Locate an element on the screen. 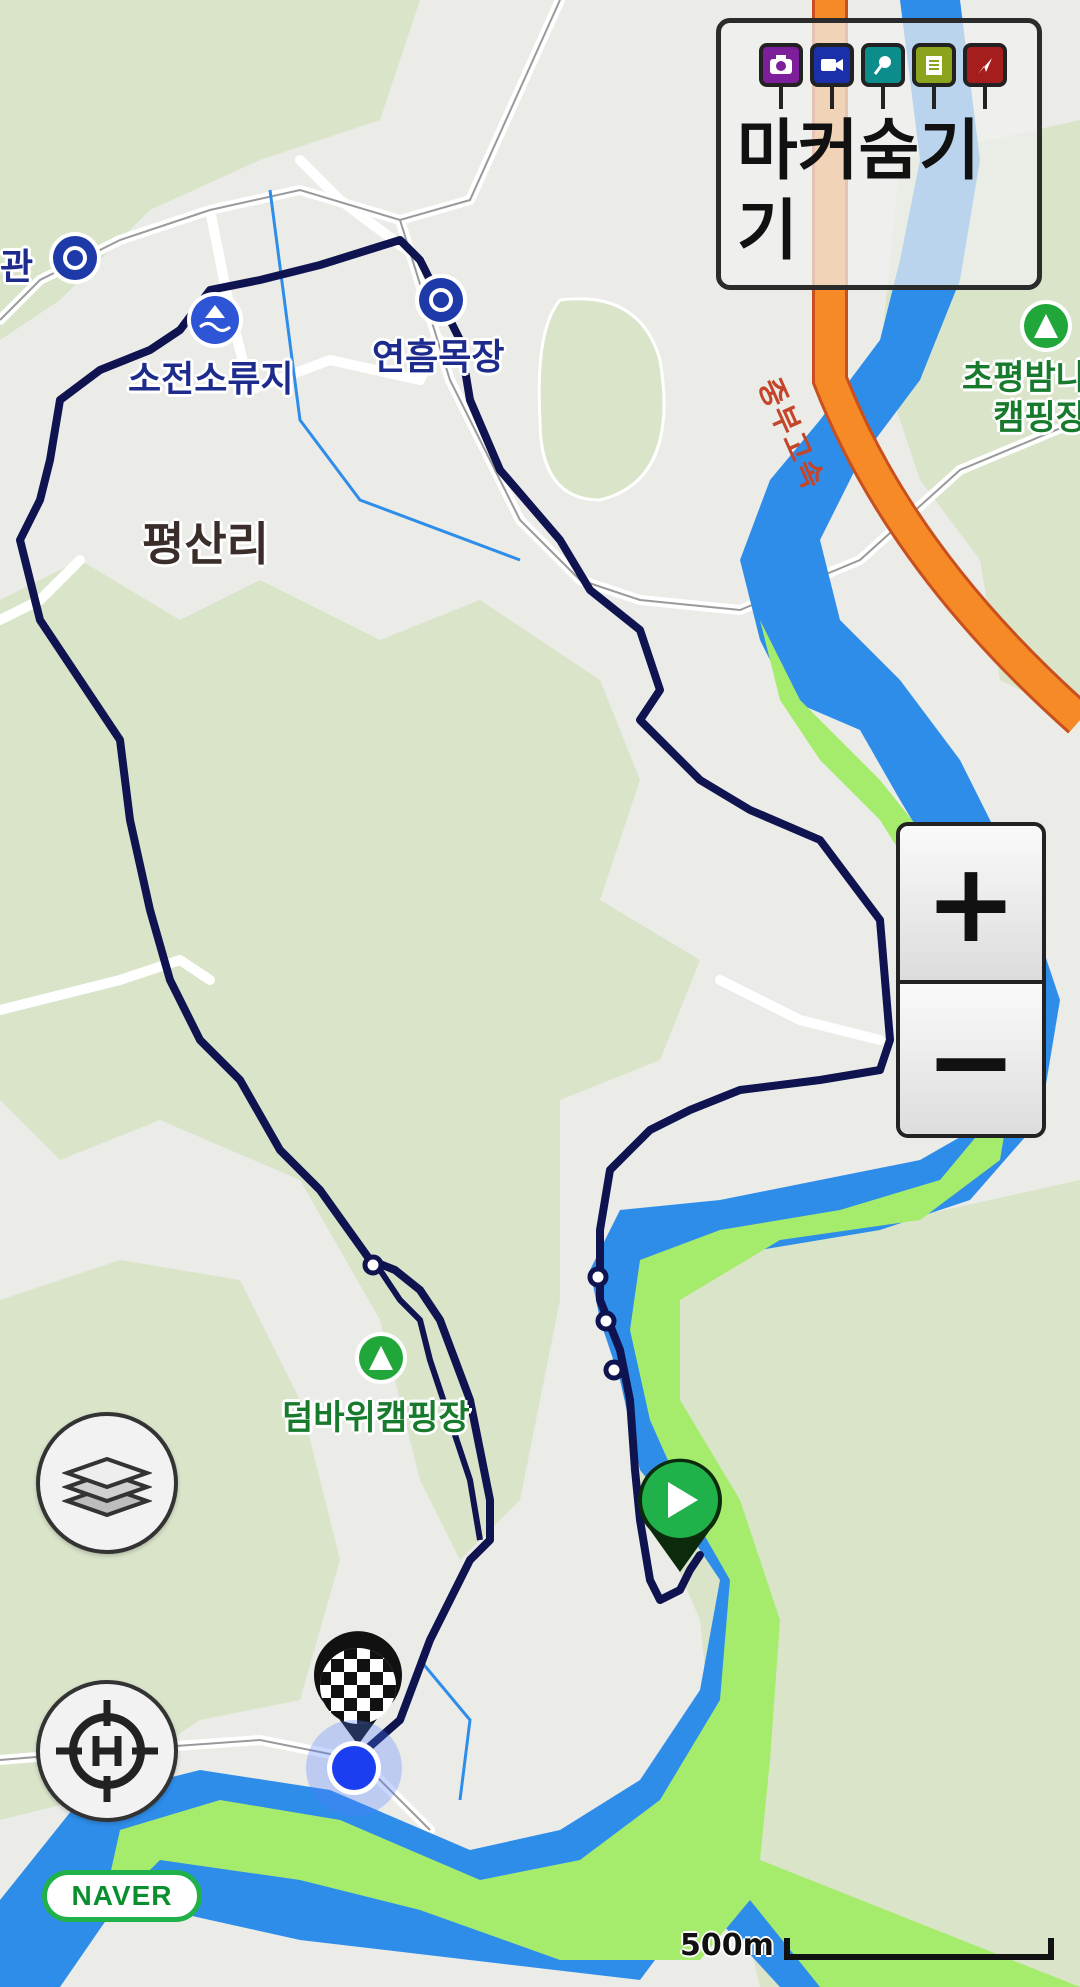 Image resolution: width=1080 pixels, height=1987 pixels. layers-button is located at coordinates (107, 1483).